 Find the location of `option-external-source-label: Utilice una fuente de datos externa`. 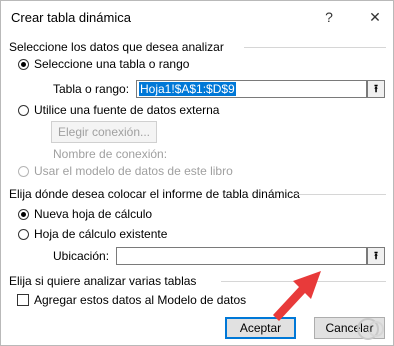

option-external-source-label: Utilice una fuente de datos externa is located at coordinates (126, 110).